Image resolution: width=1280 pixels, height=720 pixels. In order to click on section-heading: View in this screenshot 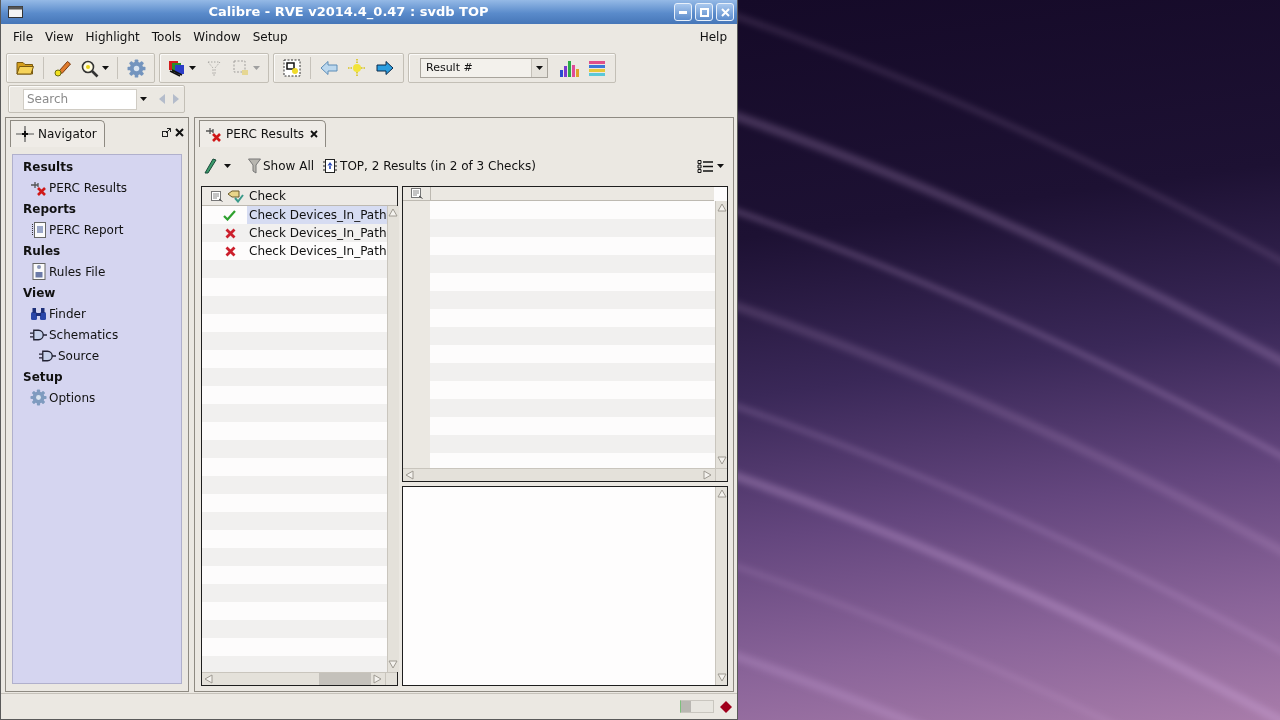, I will do `click(39, 293)`.